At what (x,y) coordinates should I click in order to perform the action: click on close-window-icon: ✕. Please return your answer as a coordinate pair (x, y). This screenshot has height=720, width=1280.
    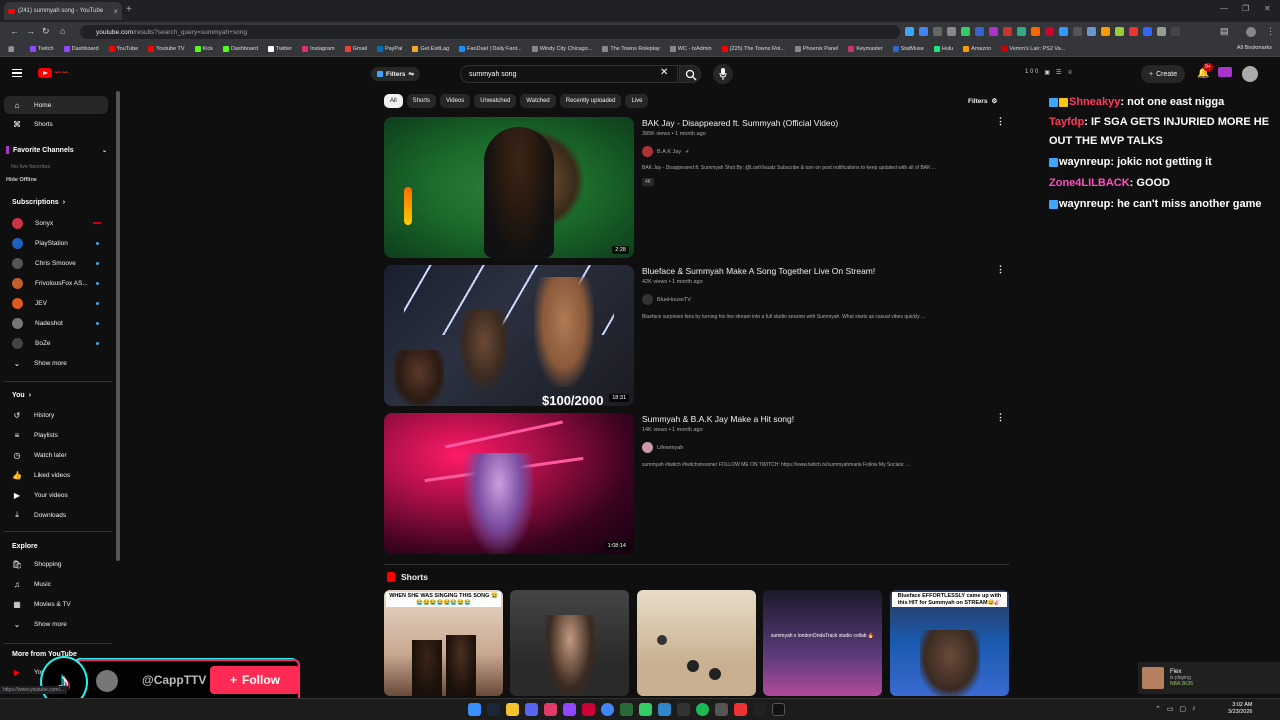
    Looking at the image, I should click on (1267, 8).